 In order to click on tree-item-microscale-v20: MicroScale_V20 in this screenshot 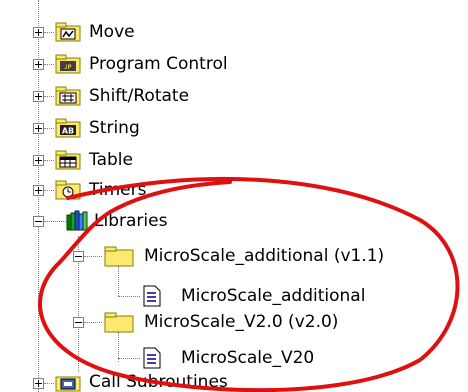, I will do `click(247, 358)`.